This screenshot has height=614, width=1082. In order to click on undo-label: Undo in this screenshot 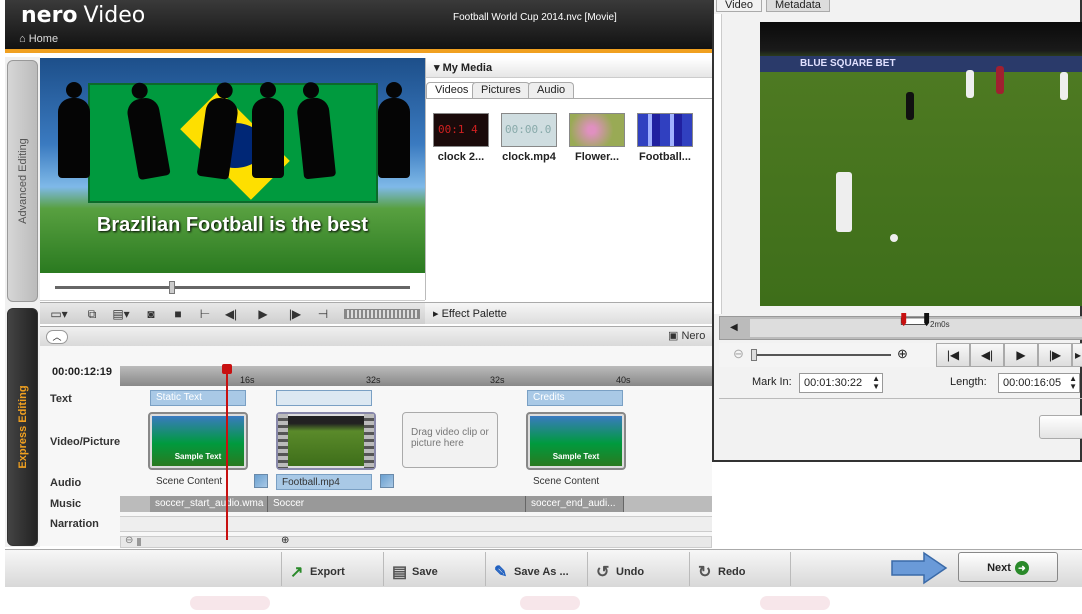, I will do `click(630, 571)`.